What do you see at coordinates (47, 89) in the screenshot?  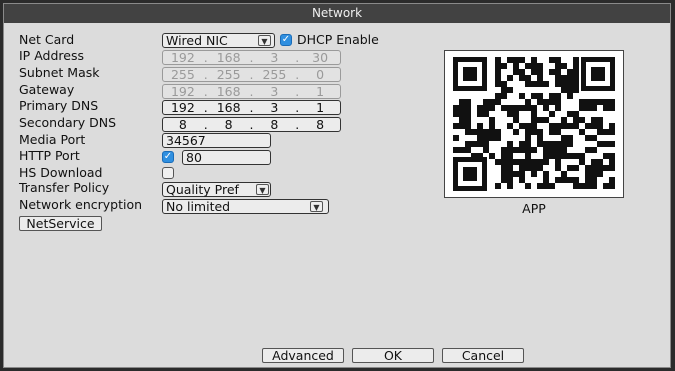 I see `label-gateway: Gateway` at bounding box center [47, 89].